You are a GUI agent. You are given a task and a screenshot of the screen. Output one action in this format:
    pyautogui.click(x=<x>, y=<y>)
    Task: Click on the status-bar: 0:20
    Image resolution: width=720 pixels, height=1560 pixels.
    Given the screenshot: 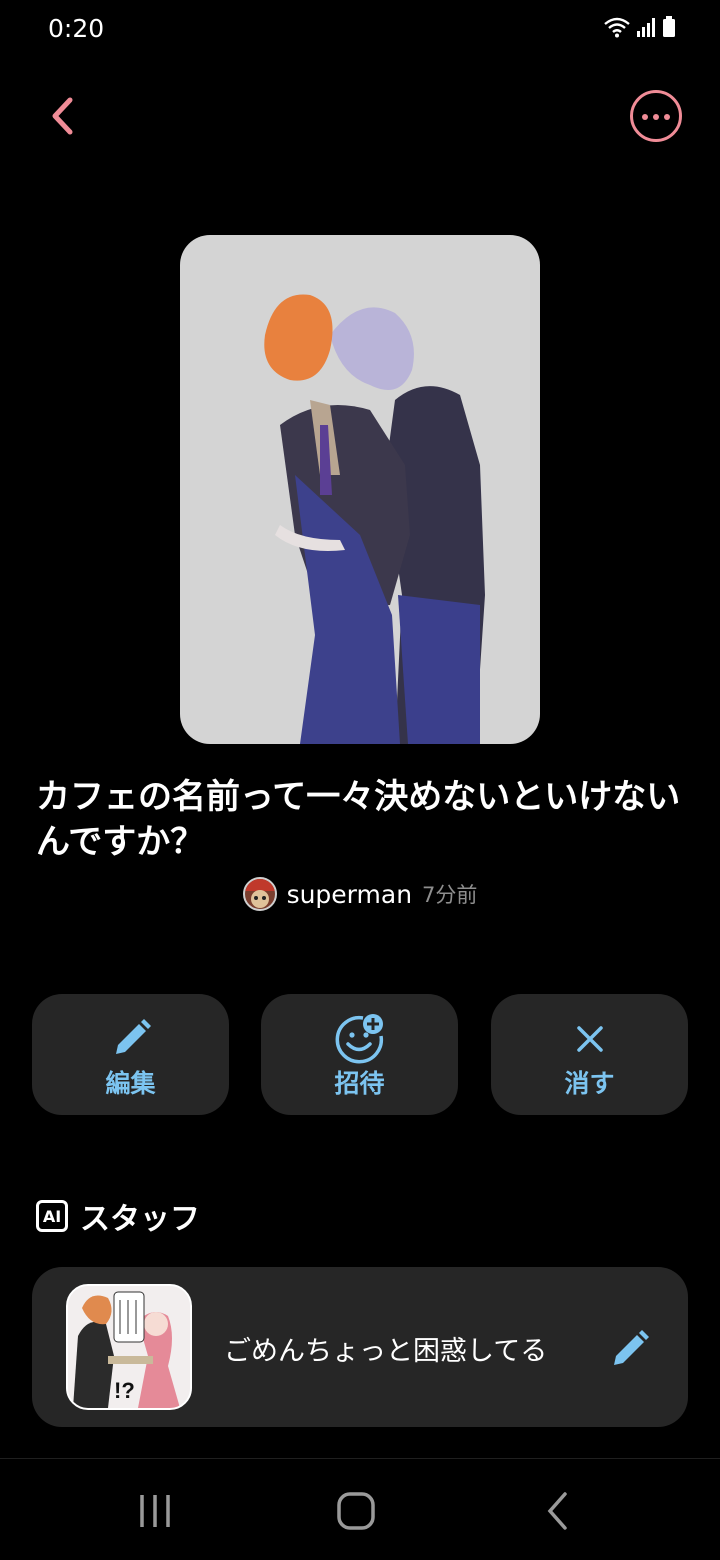 What is the action you would take?
    pyautogui.click(x=360, y=30)
    